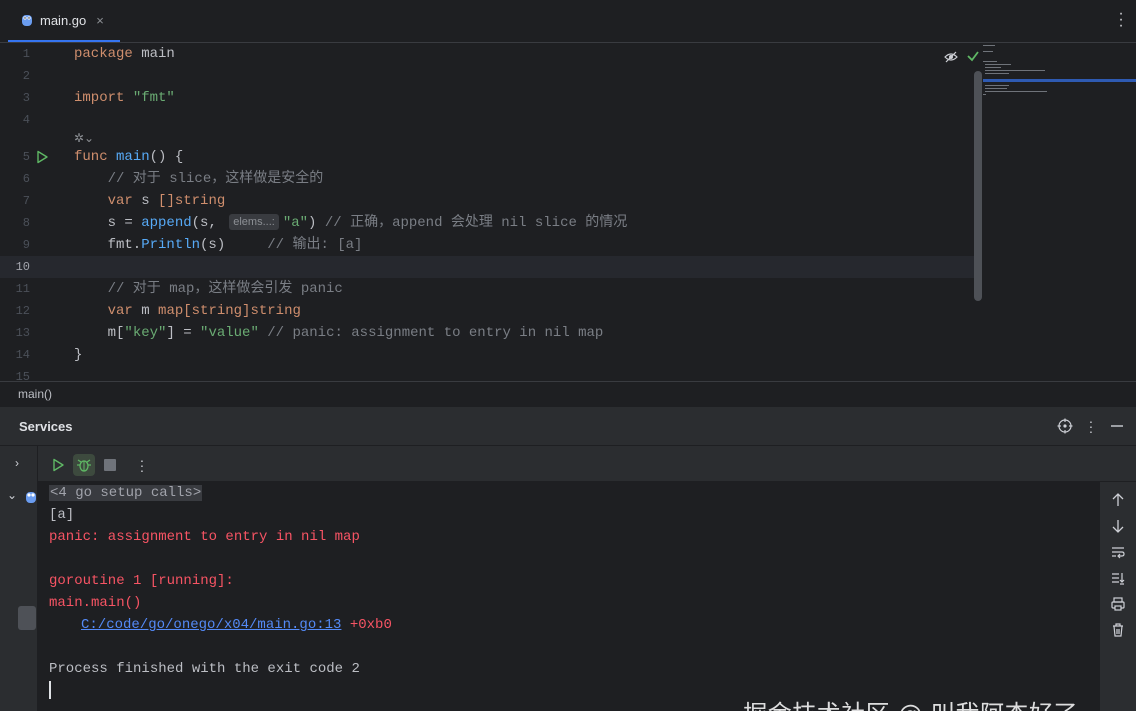  What do you see at coordinates (26, 76) in the screenshot?
I see `line-number: 2` at bounding box center [26, 76].